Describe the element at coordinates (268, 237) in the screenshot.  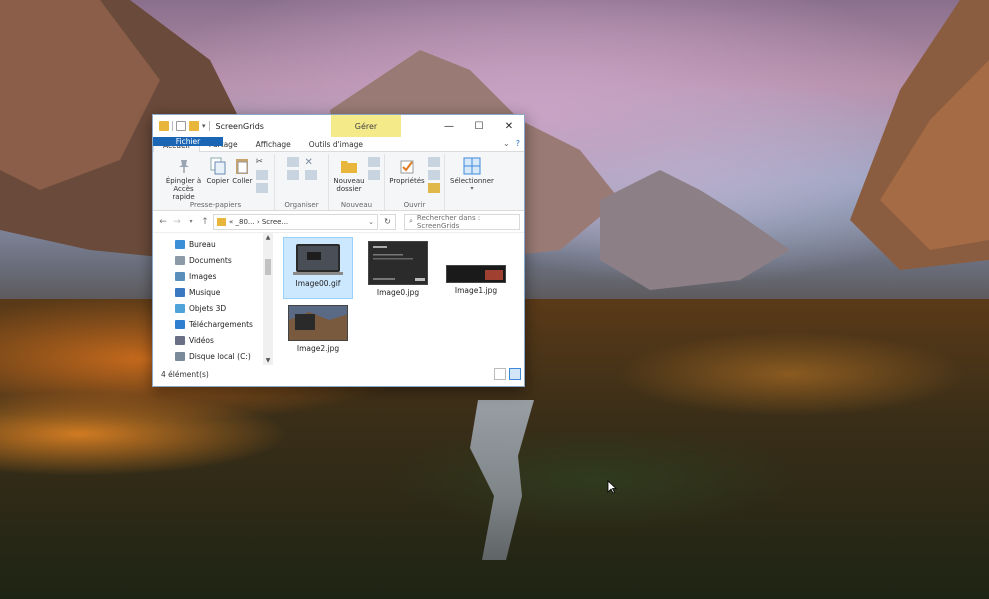
I see `scroll-up-icon: ▲` at that location.